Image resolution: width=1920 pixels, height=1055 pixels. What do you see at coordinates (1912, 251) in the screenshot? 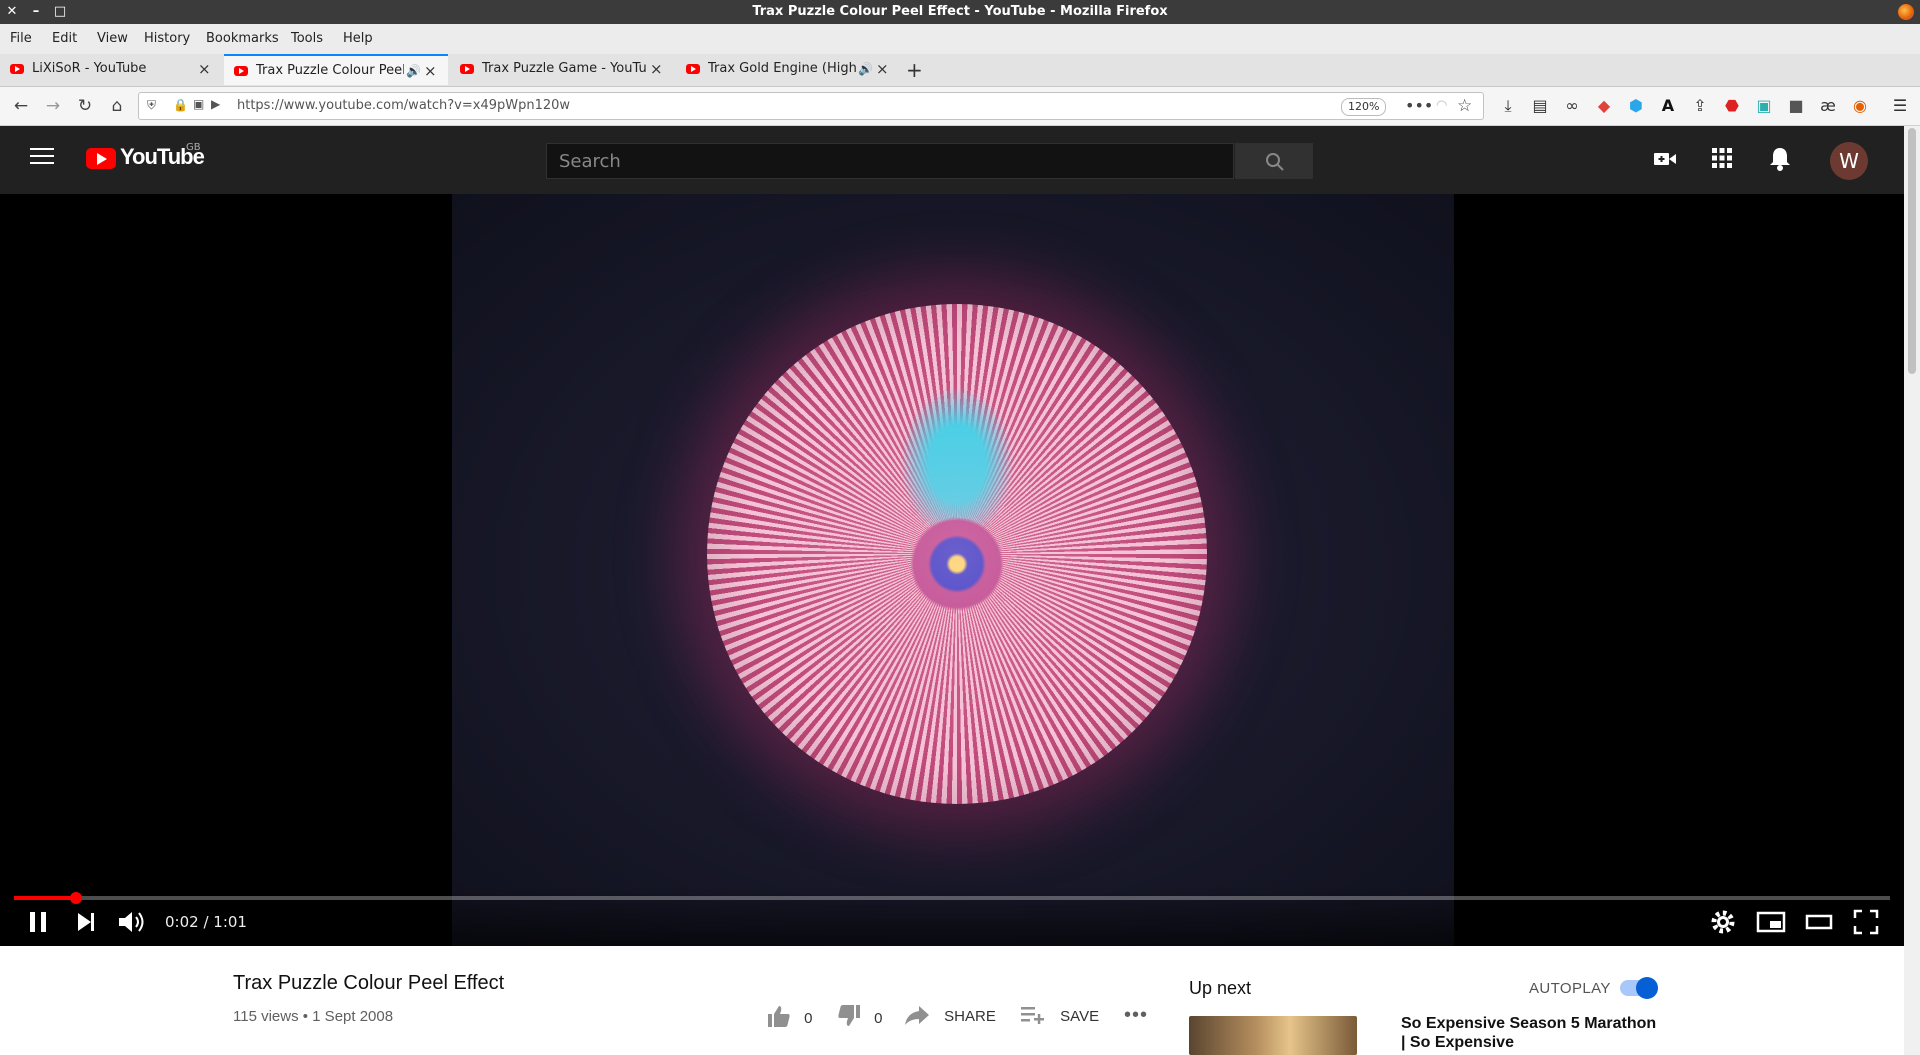
I see `scrollbar-thumb` at bounding box center [1912, 251].